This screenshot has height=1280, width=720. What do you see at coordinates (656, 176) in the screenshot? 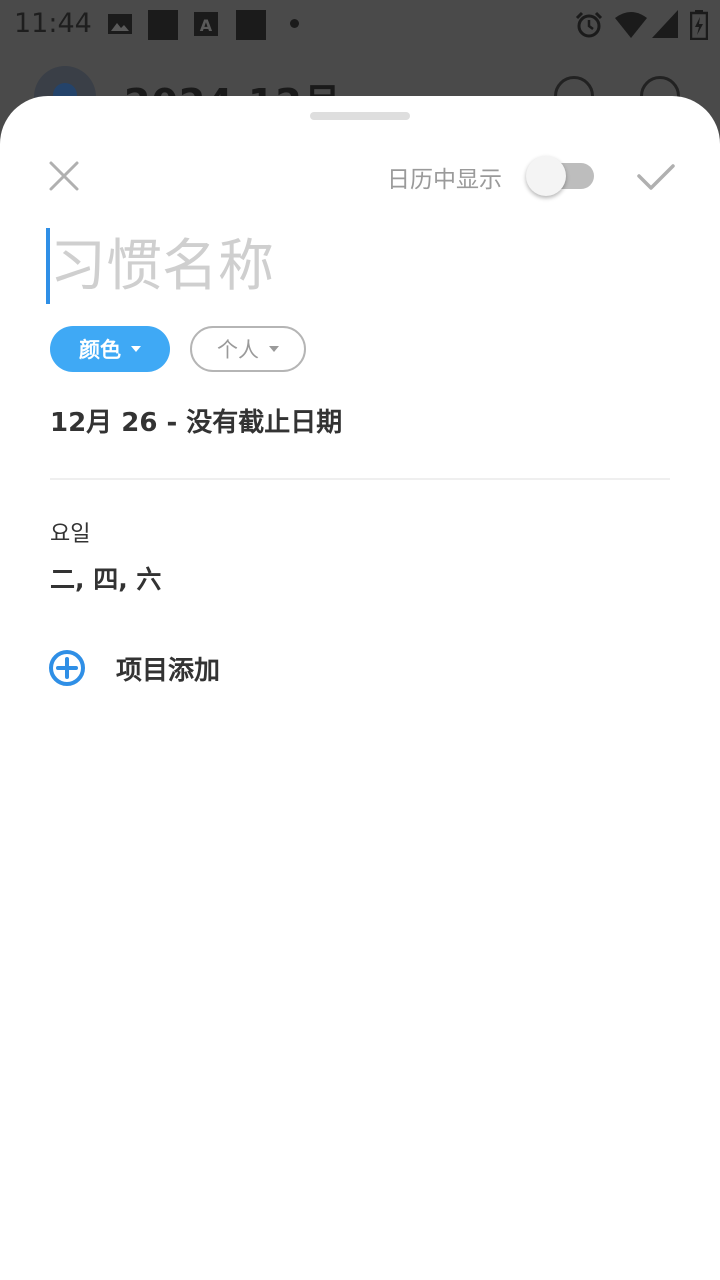
I see `check-icon` at bounding box center [656, 176].